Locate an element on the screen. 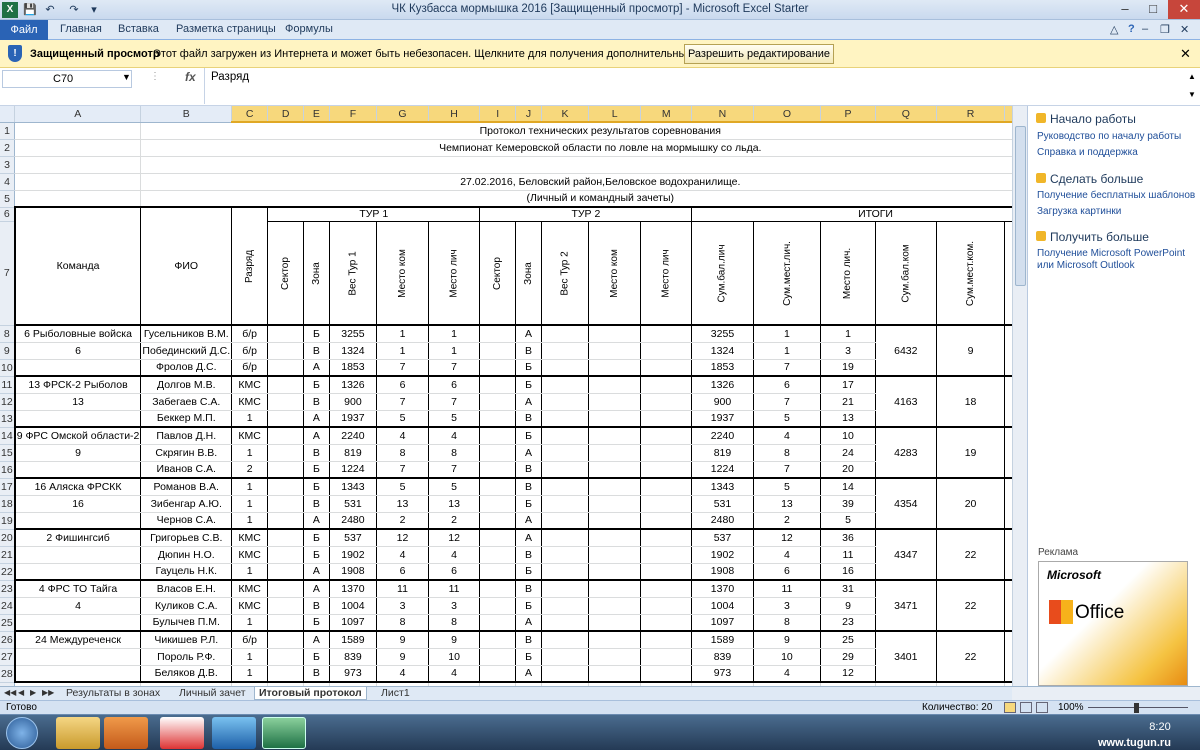 The height and width of the screenshot is (750, 1200). col-header-H: H is located at coordinates (454, 114).